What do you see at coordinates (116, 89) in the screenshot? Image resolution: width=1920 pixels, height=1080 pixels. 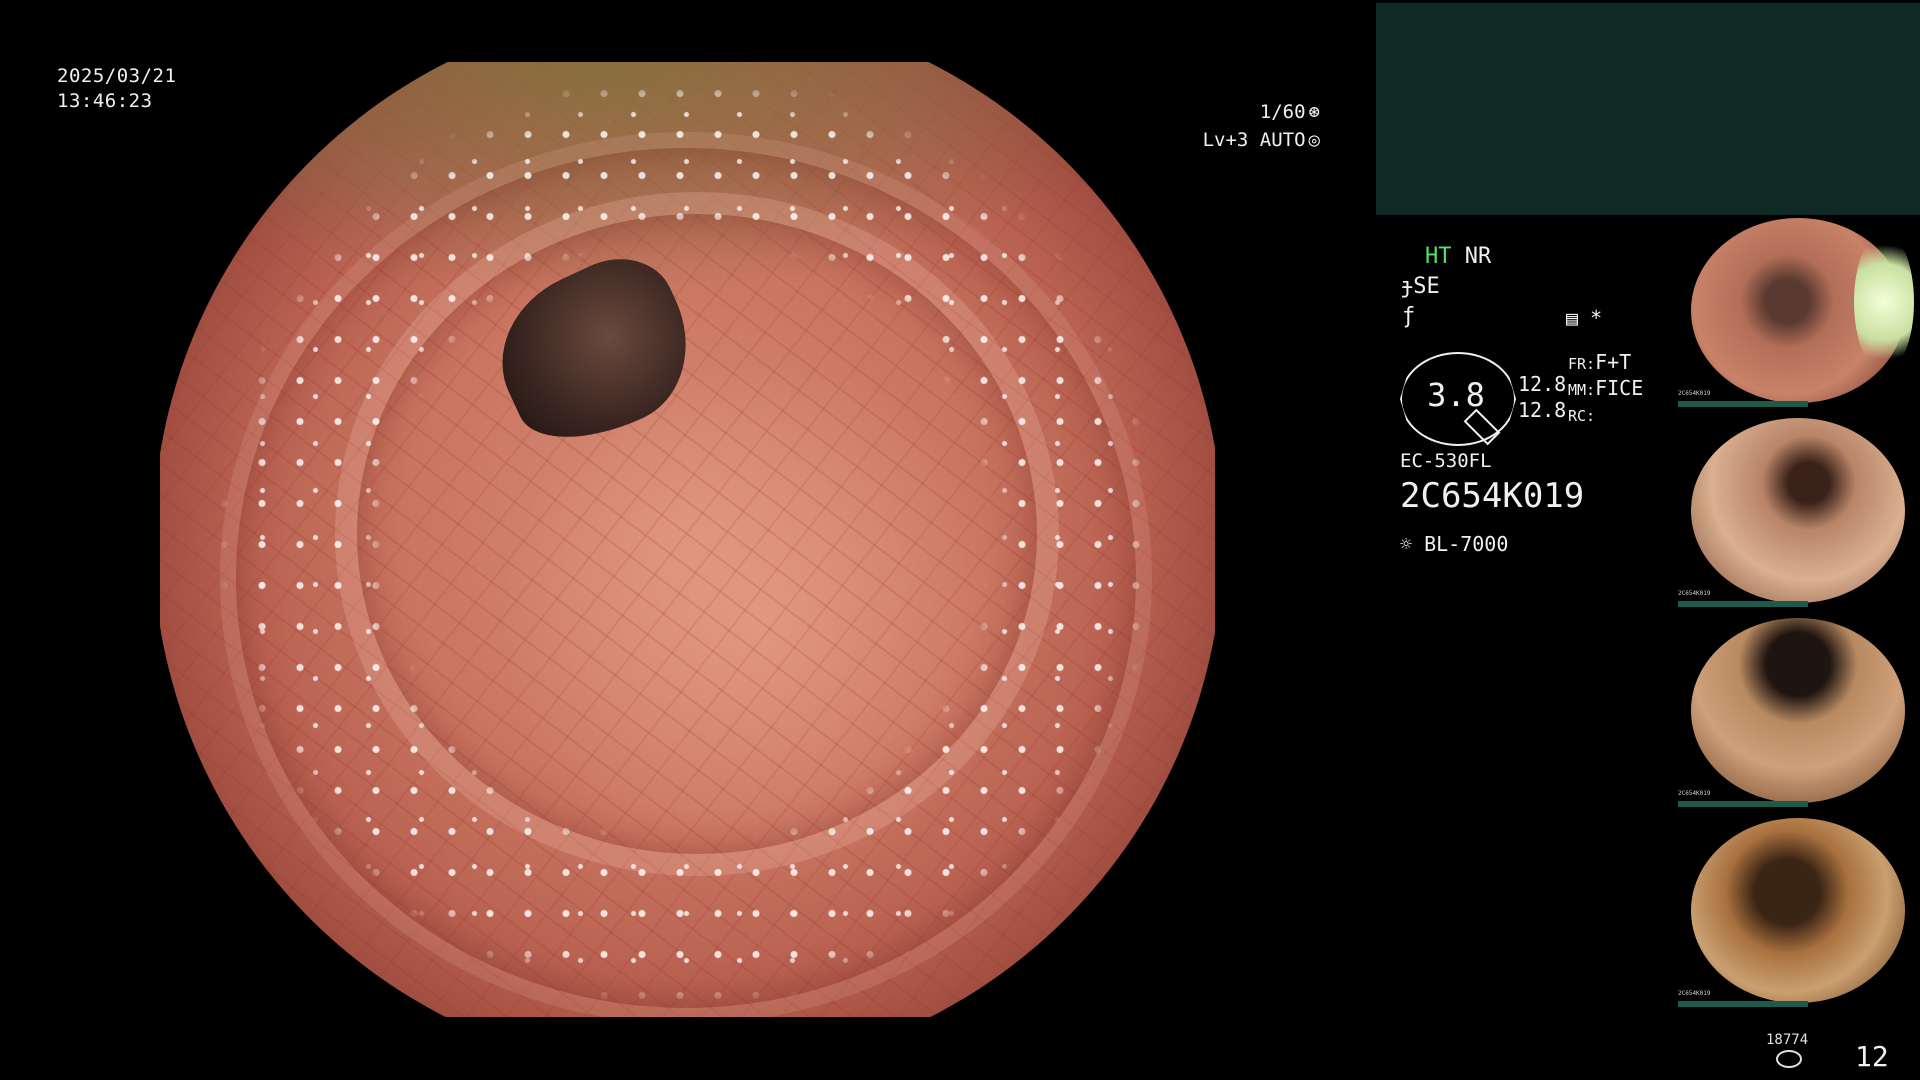 I see `datetime: 2025/03/21 13:46:23` at bounding box center [116, 89].